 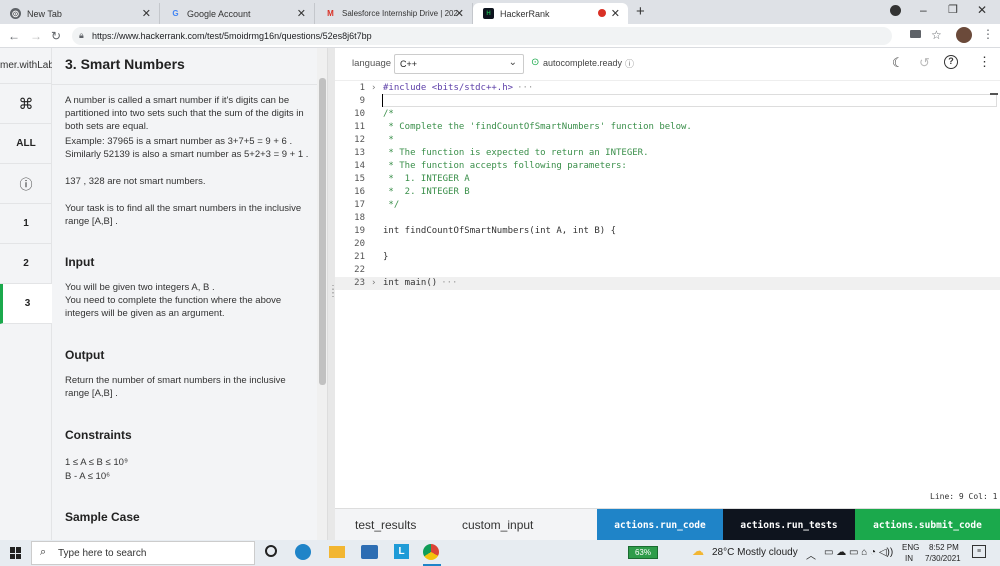 I want to click on cortana-icon, so click(x=271, y=551).